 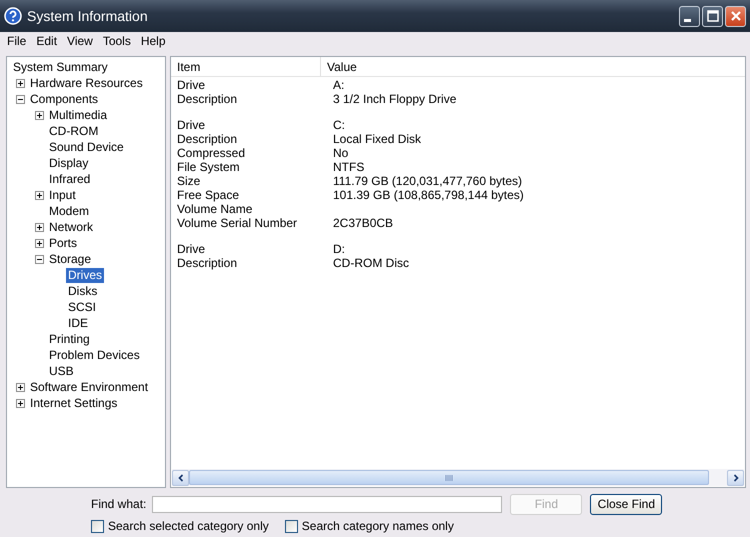 What do you see at coordinates (208, 195) in the screenshot?
I see `table-cell-text: Free Space` at bounding box center [208, 195].